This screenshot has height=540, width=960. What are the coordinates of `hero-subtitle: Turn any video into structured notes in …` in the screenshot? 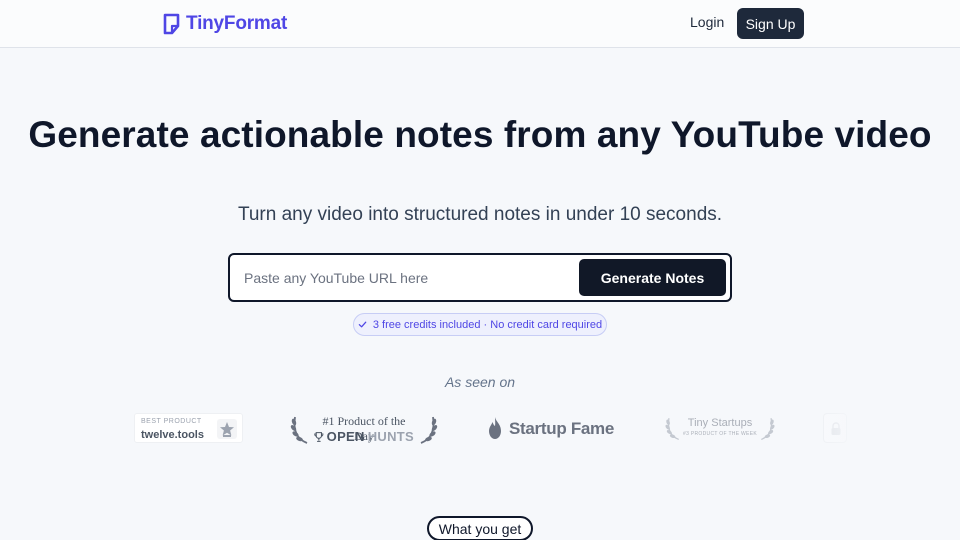 It's located at (480, 214).